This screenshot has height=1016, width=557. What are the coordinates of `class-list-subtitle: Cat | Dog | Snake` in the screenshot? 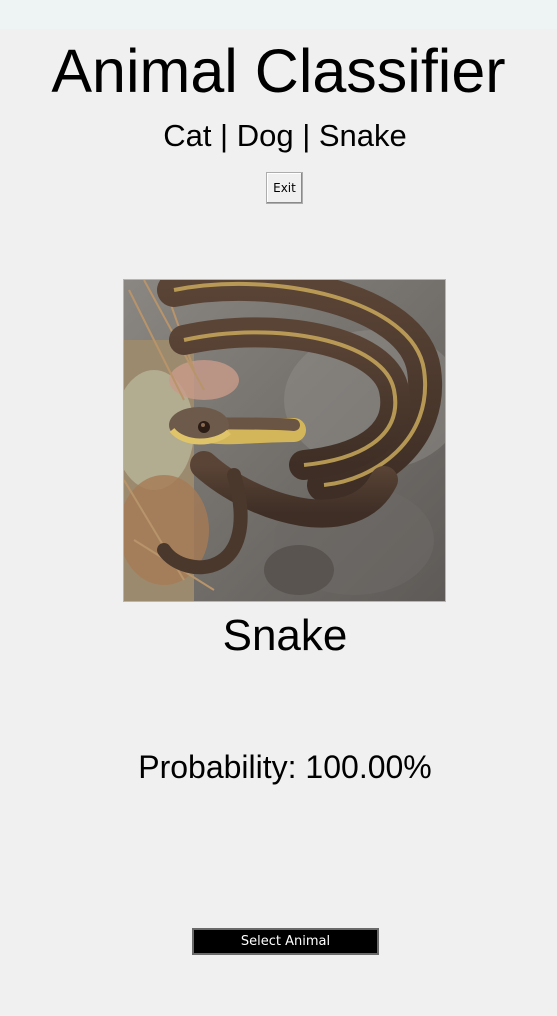 It's located at (285, 135).